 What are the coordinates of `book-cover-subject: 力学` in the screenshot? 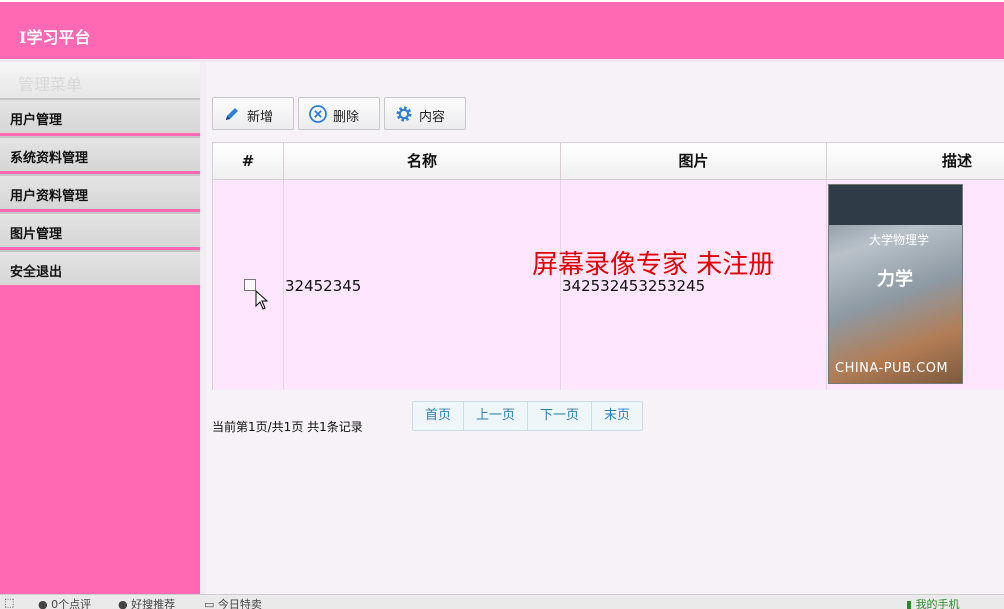 It's located at (895, 279).